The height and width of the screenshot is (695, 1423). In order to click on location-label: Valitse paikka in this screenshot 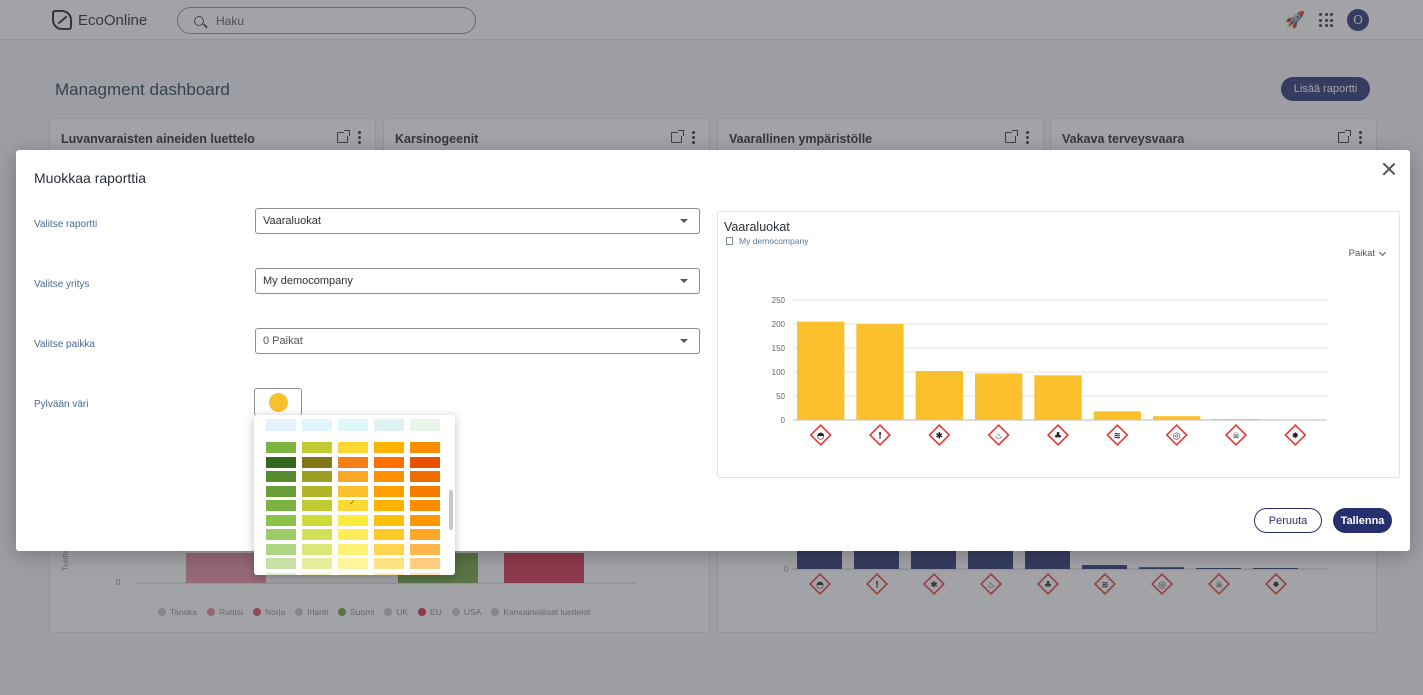, I will do `click(64, 344)`.